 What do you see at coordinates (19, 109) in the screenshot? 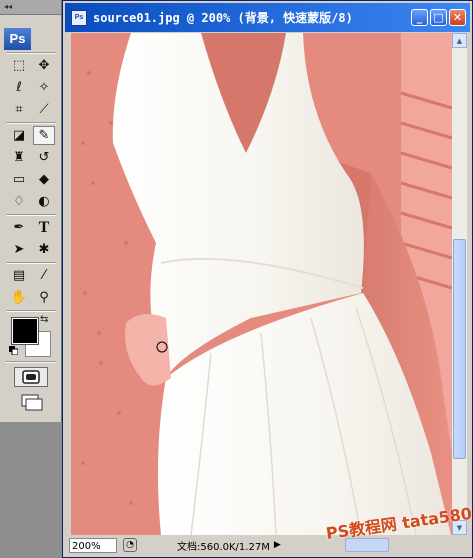
I see `crop-icon: ⌗` at bounding box center [19, 109].